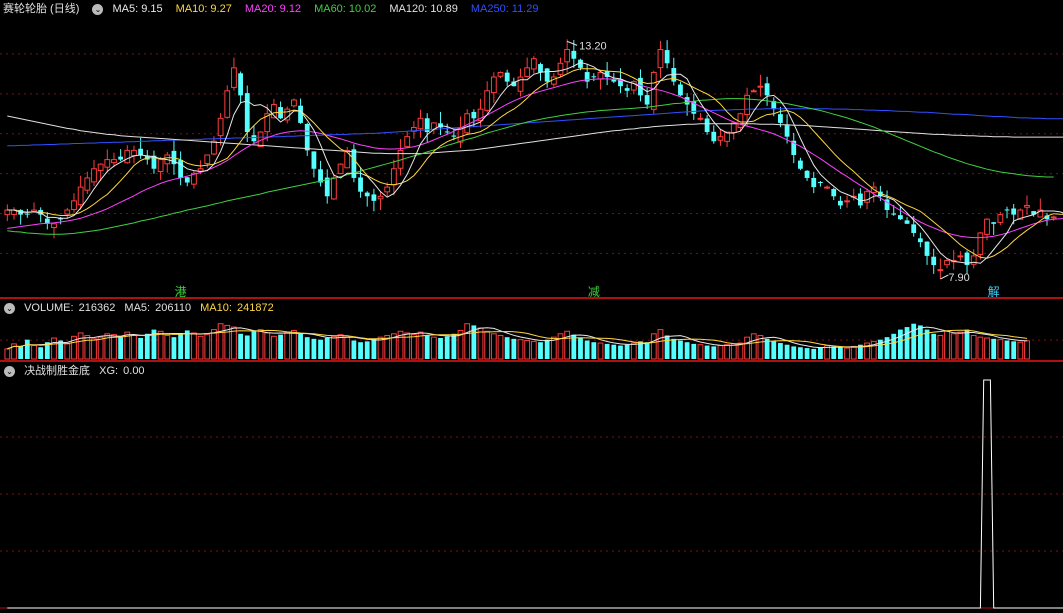 Image resolution: width=1063 pixels, height=613 pixels. I want to click on ma-legend-label: MA250:, so click(489, 9).